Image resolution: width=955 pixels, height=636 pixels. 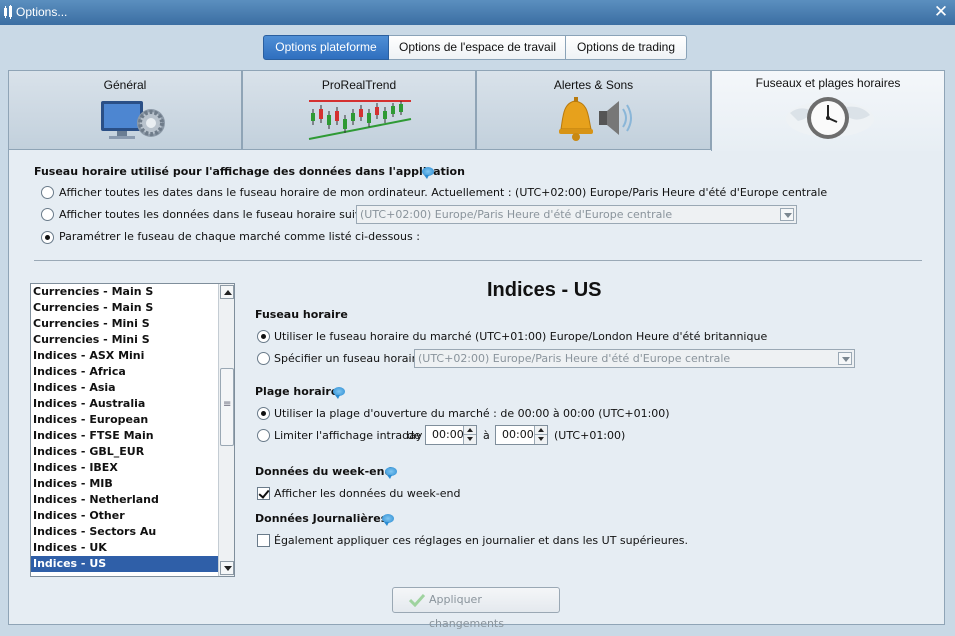 I want to click on tab-prorealtrend-label: ProRealTrend, so click(x=359, y=85).